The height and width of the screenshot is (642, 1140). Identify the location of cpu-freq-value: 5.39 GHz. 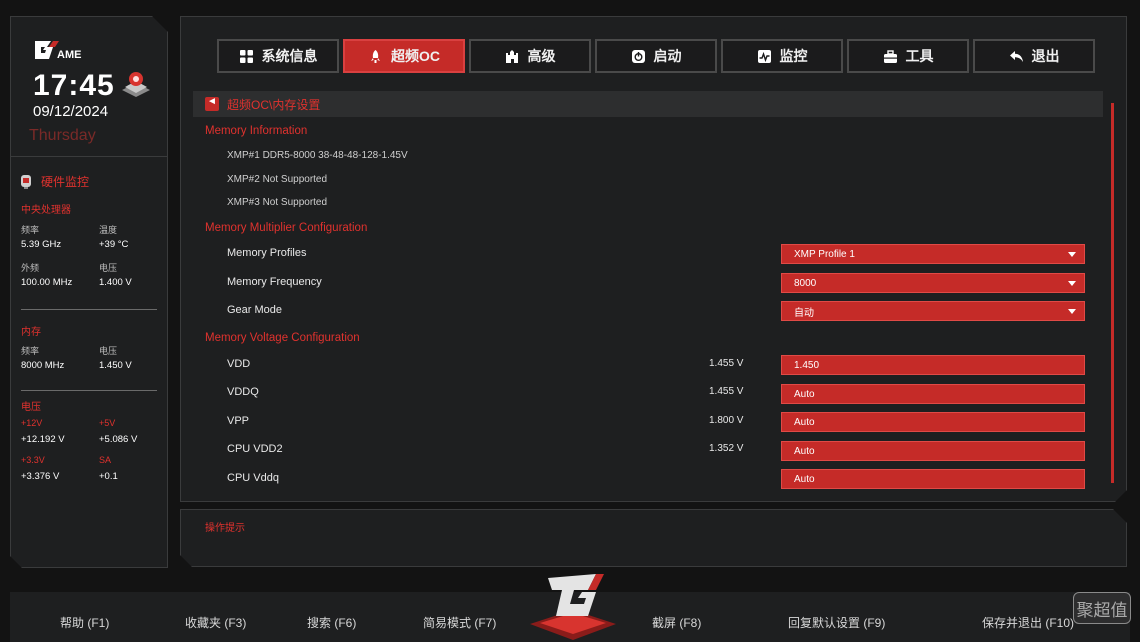
(41, 244).